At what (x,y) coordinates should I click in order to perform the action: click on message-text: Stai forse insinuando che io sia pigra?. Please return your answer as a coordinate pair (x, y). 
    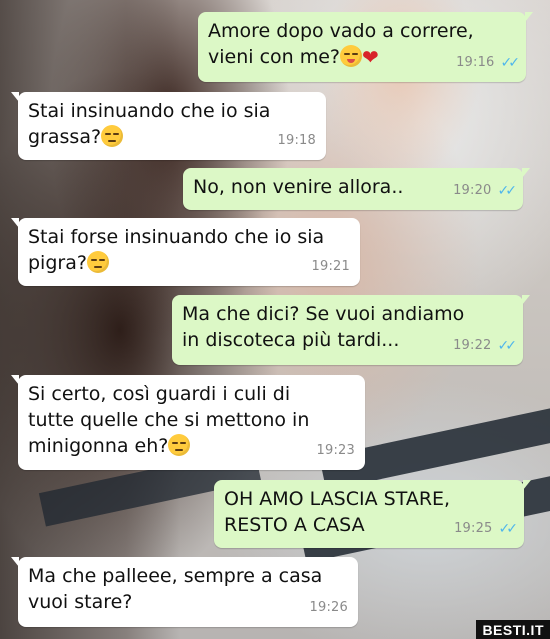
    Looking at the image, I should click on (176, 250).